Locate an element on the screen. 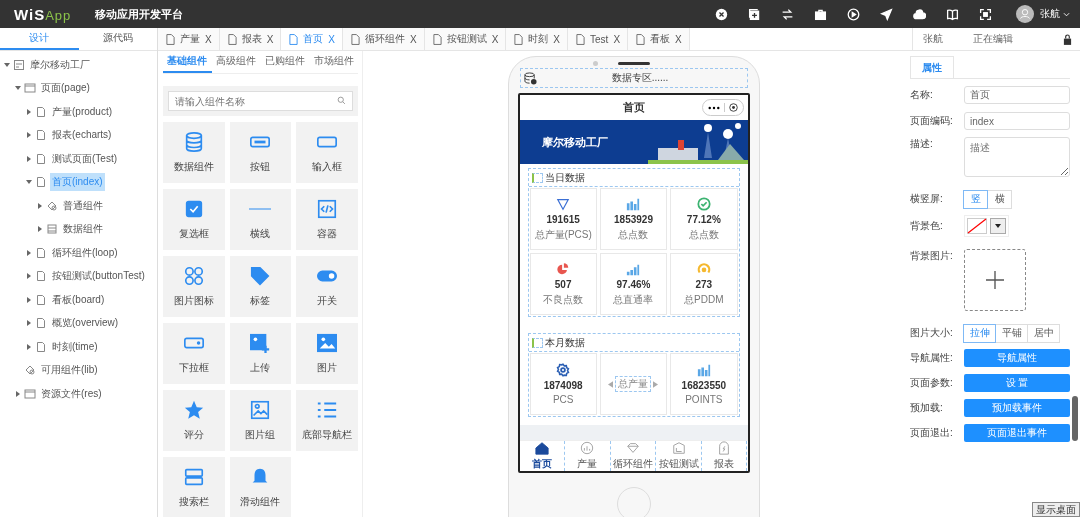  component-tile: 输入框 is located at coordinates (327, 152).